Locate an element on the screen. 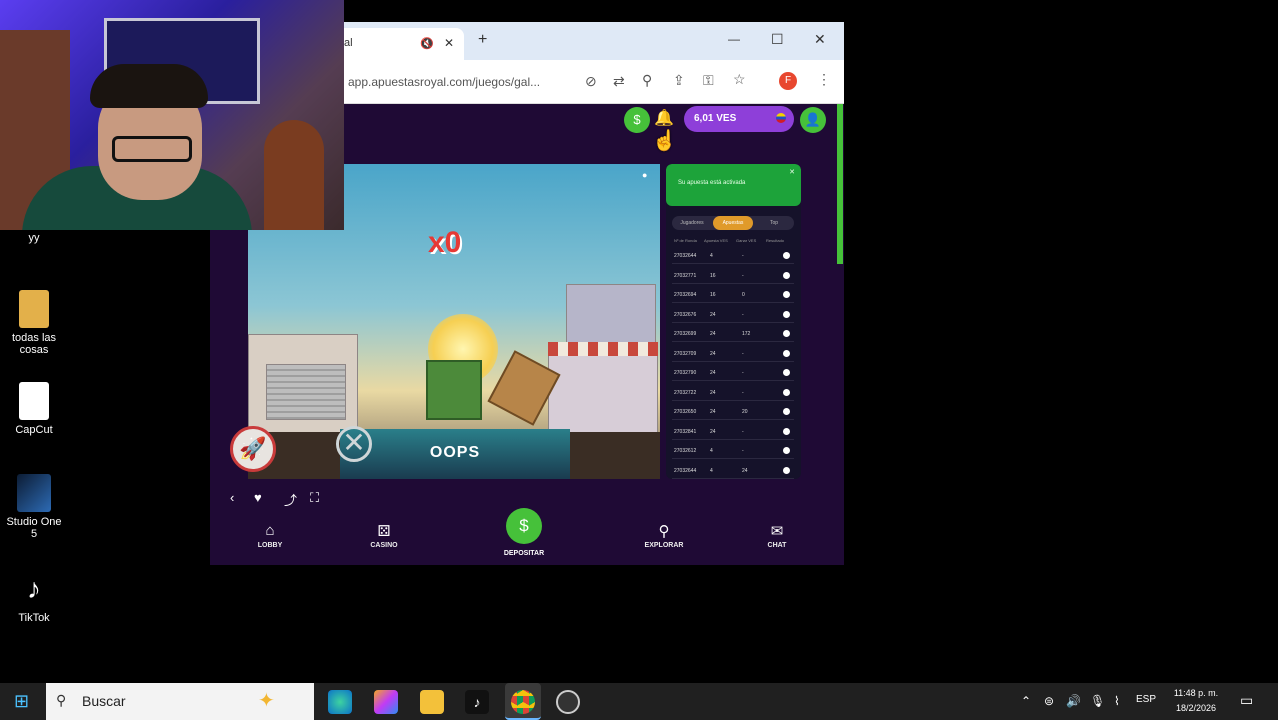  bet-active-notice: Su apuesta está activada ✕ is located at coordinates (733, 185).